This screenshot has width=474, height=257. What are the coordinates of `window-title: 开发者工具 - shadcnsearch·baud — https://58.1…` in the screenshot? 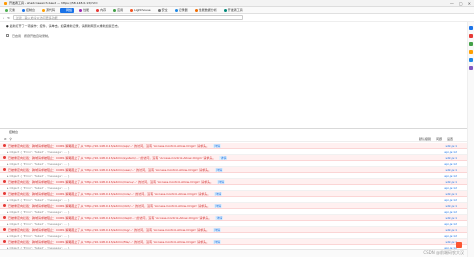 It's located at (53, 3).